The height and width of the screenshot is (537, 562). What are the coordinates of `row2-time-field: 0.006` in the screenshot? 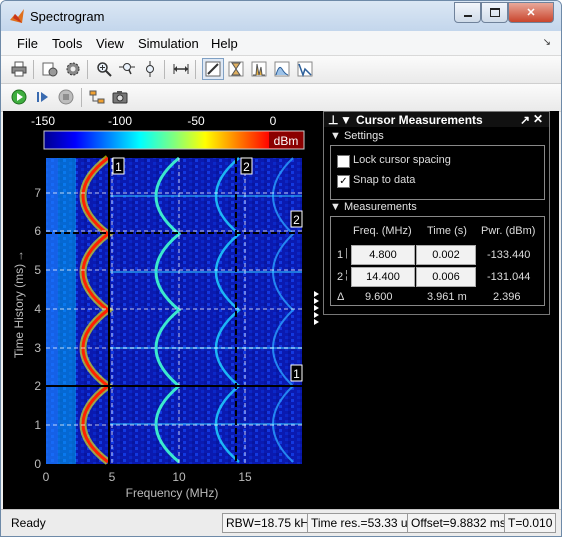 It's located at (446, 277).